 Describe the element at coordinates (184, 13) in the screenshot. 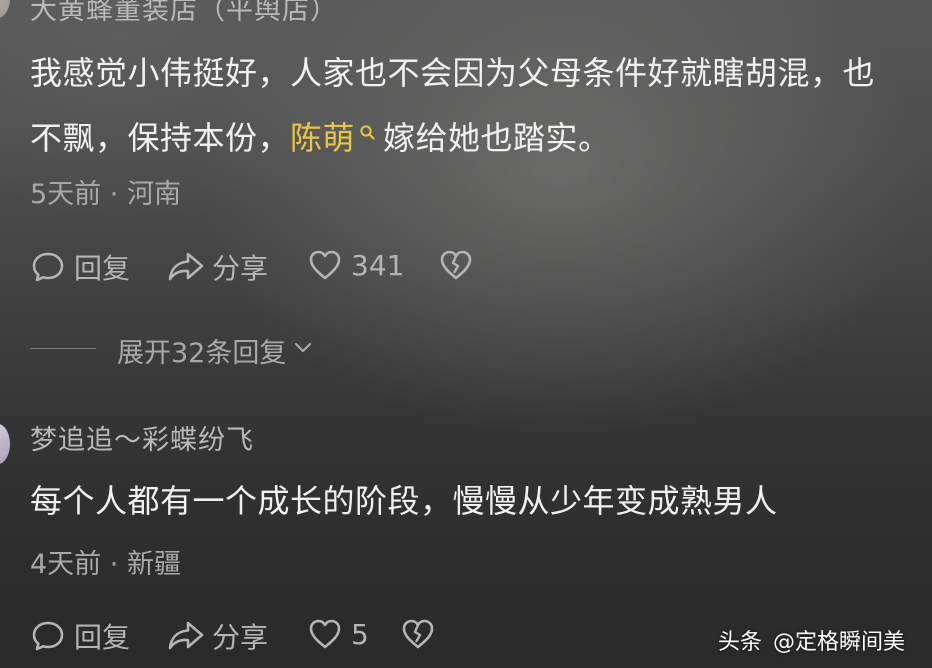

I see `comment-username: 大黄蜂董装店（平舆店）` at that location.